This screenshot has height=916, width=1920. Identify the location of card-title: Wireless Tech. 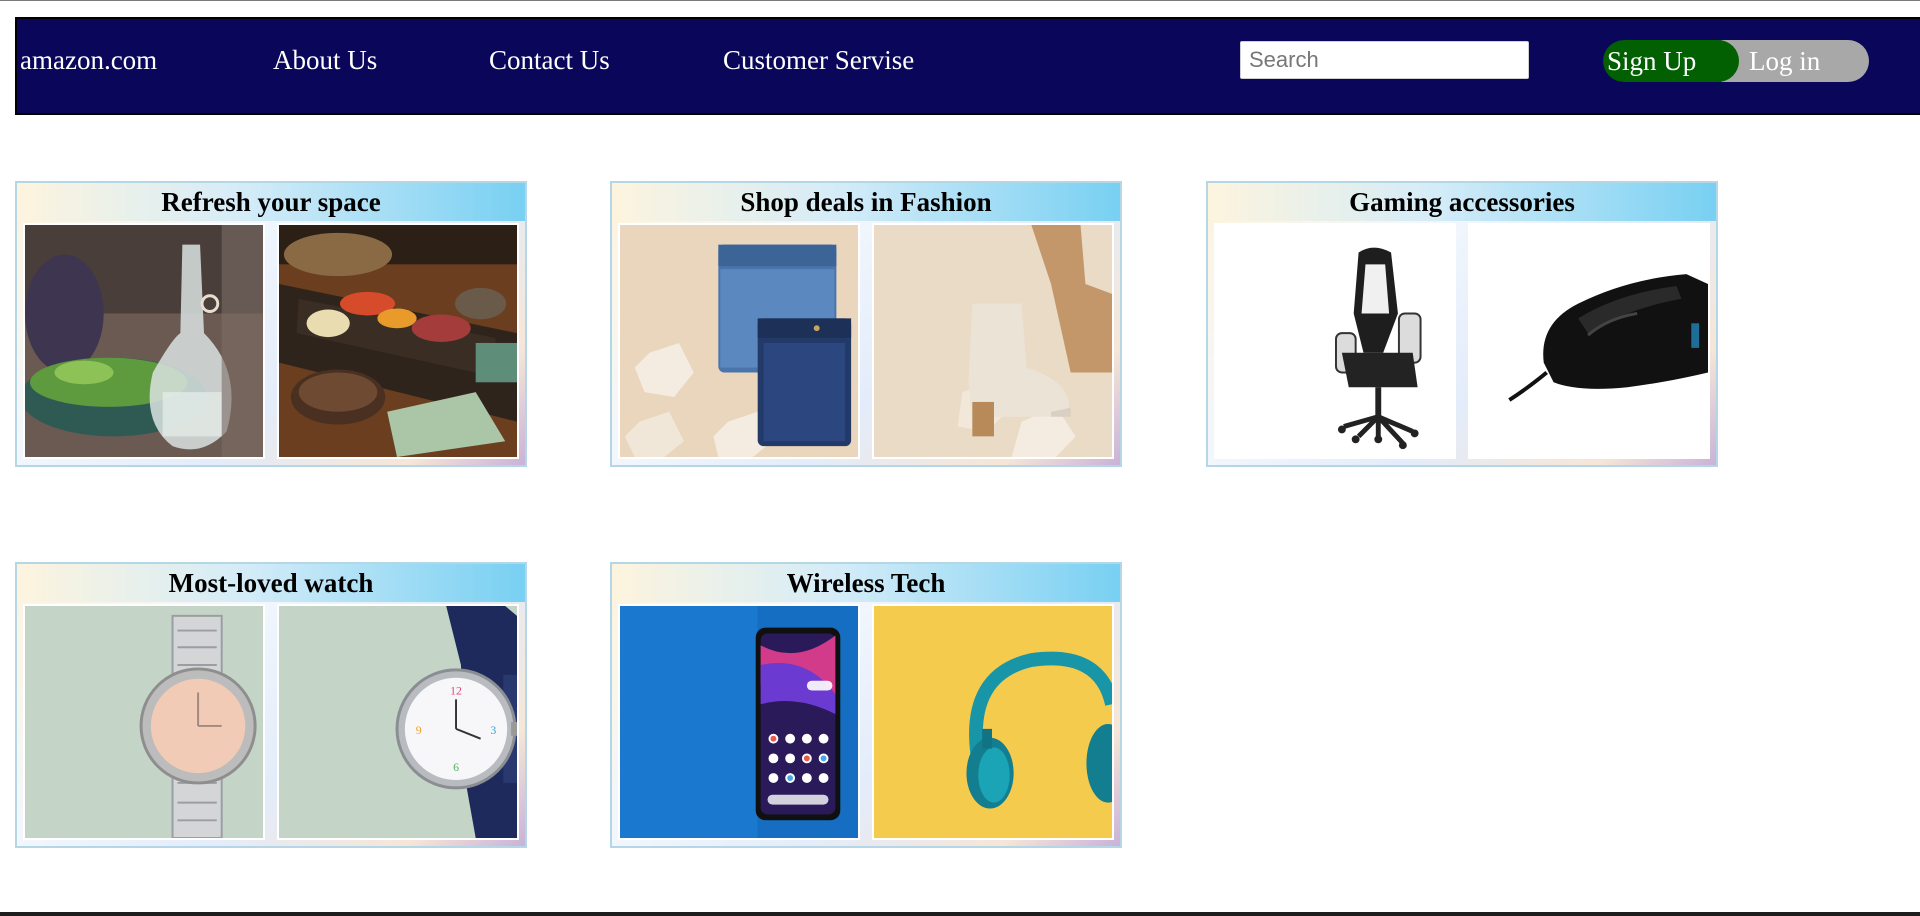
(866, 583).